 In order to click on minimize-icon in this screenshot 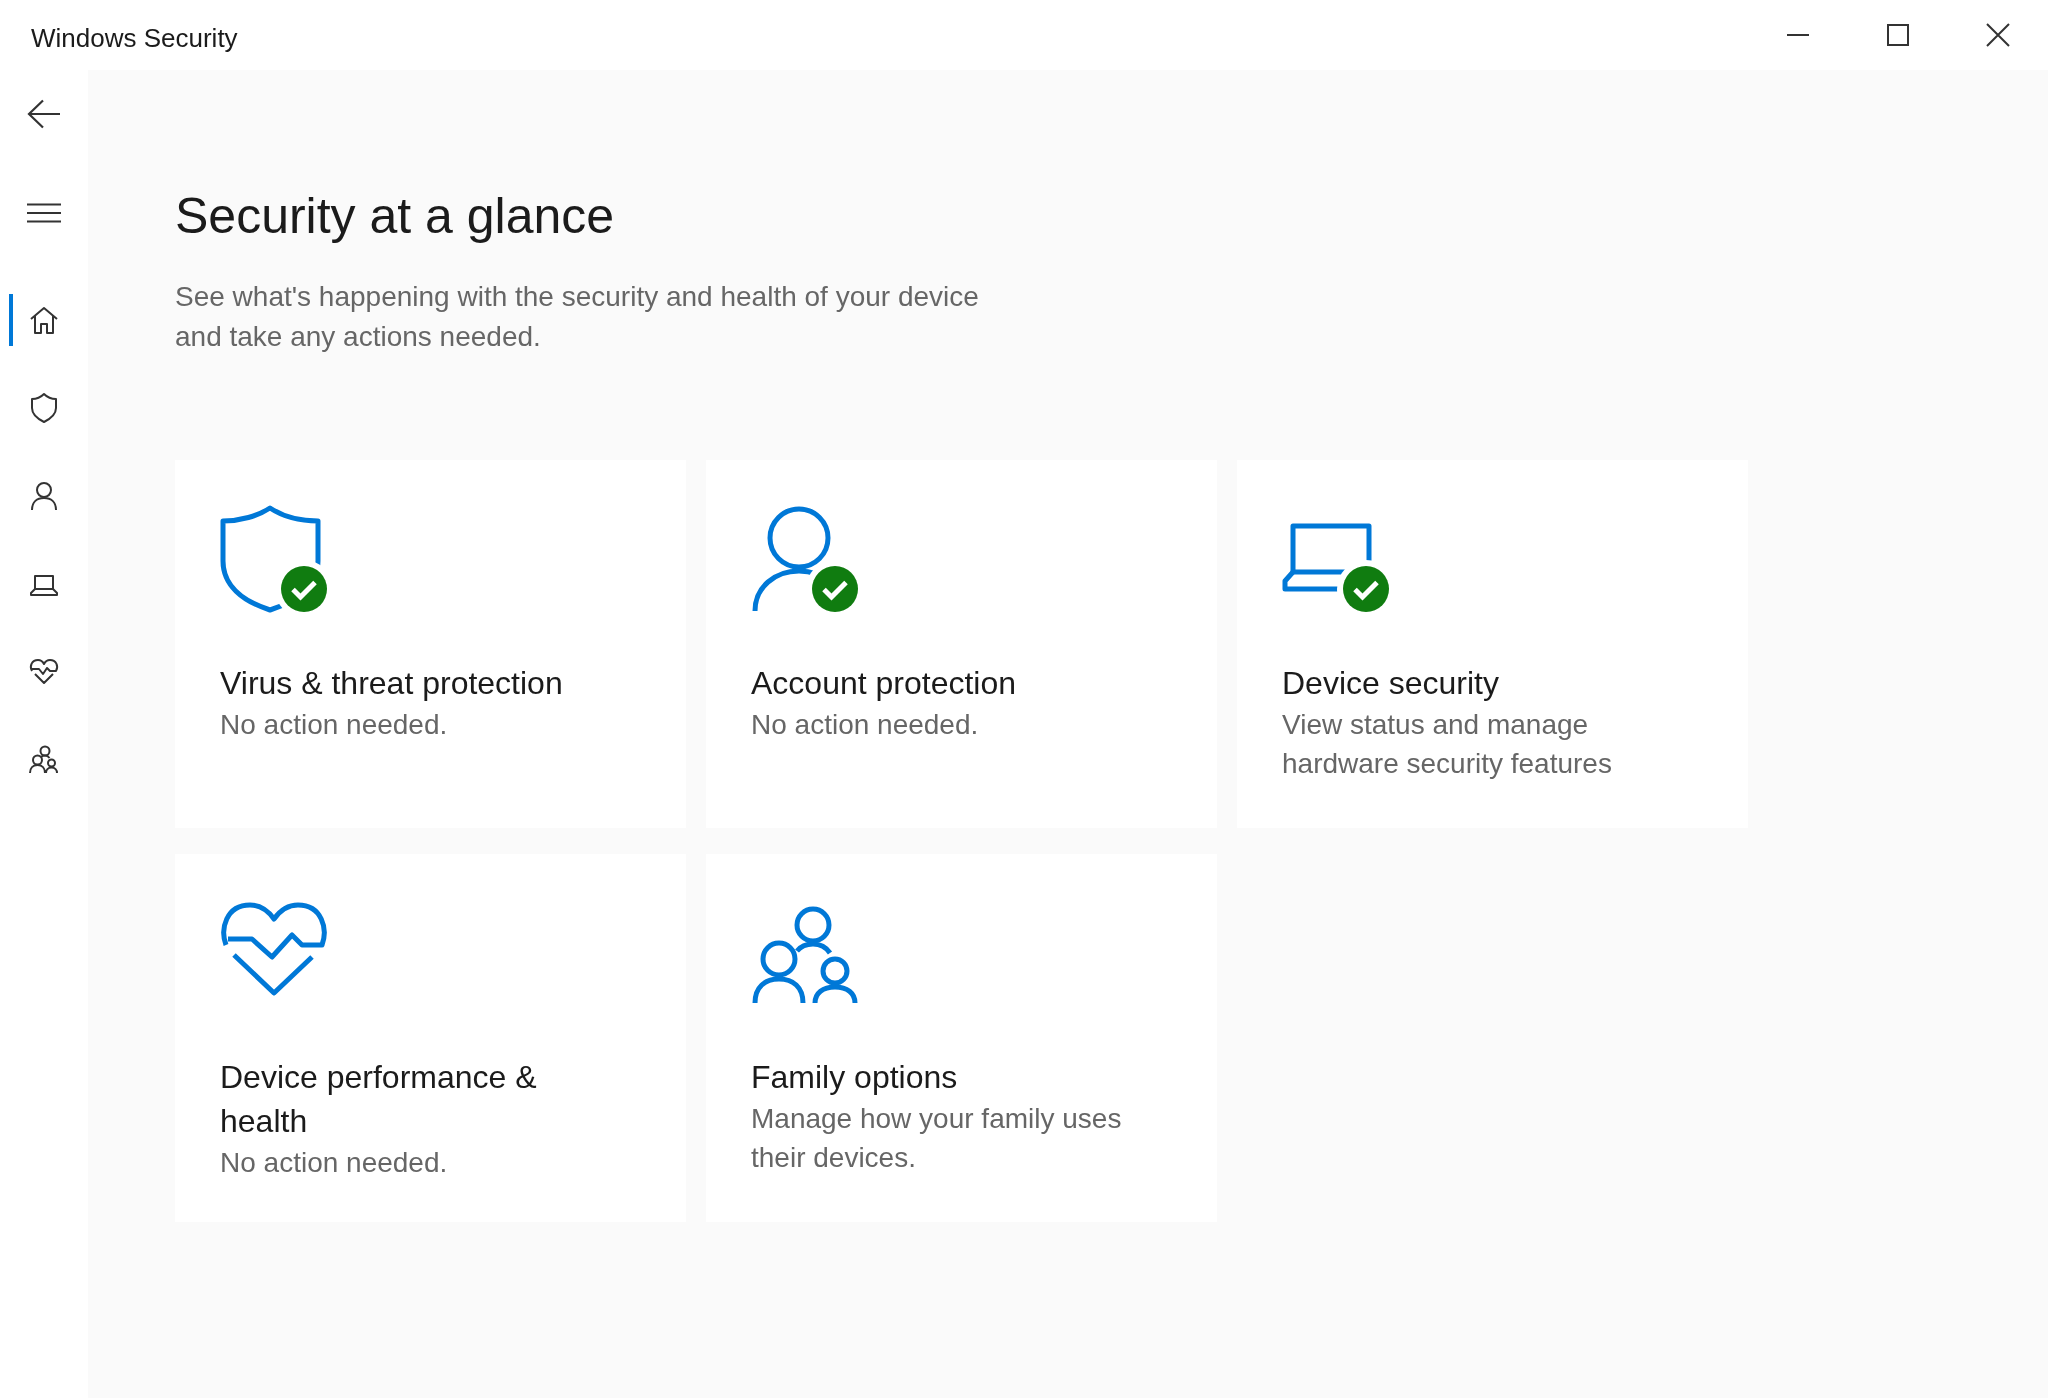, I will do `click(1798, 35)`.